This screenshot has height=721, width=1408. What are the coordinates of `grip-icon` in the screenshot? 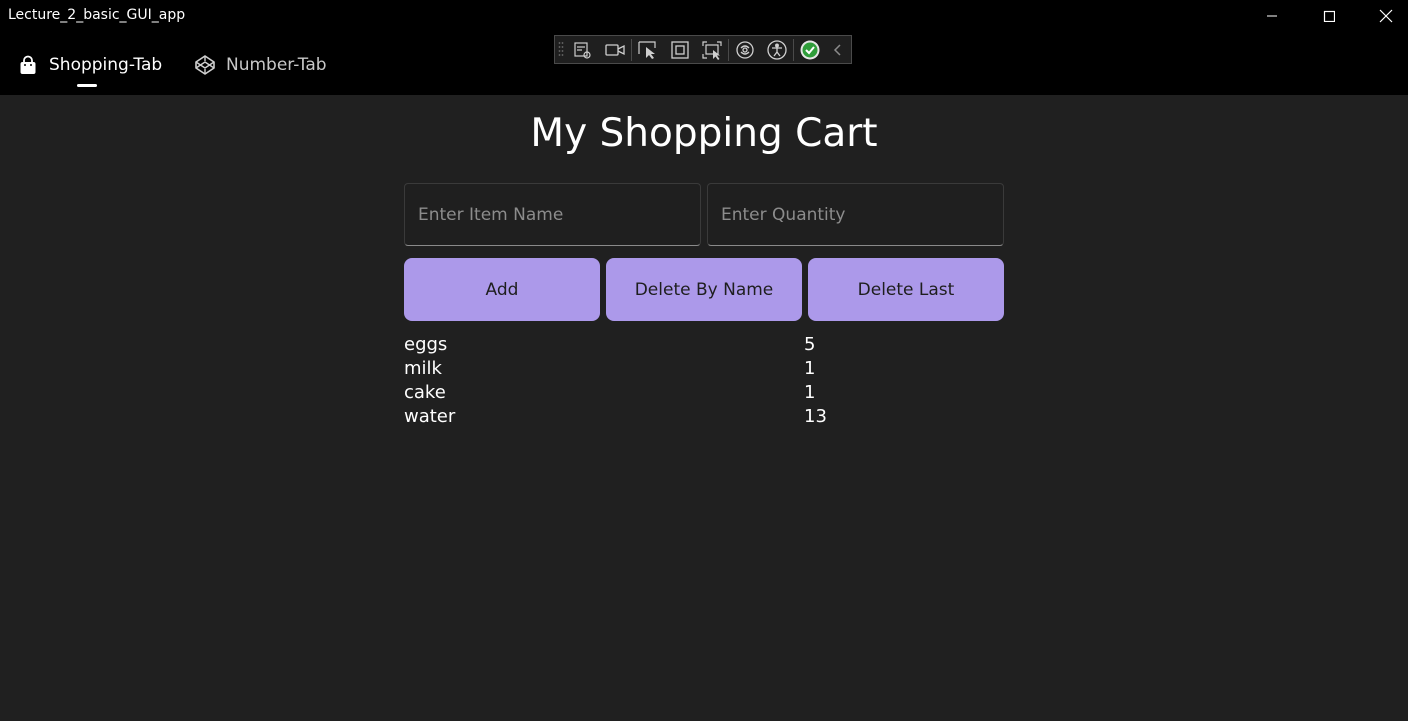 It's located at (561, 49).